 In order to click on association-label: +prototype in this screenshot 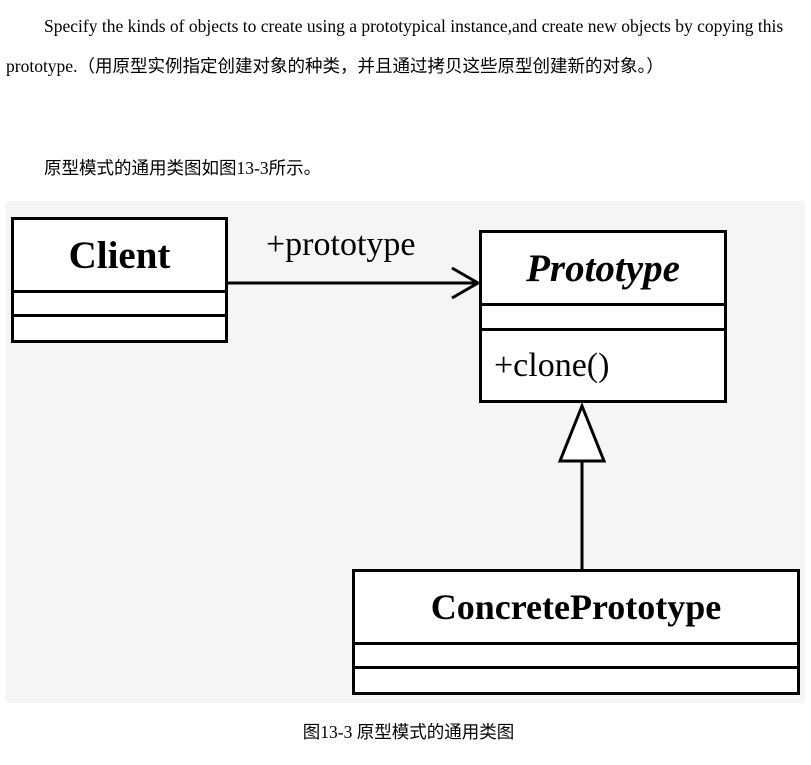, I will do `click(341, 244)`.